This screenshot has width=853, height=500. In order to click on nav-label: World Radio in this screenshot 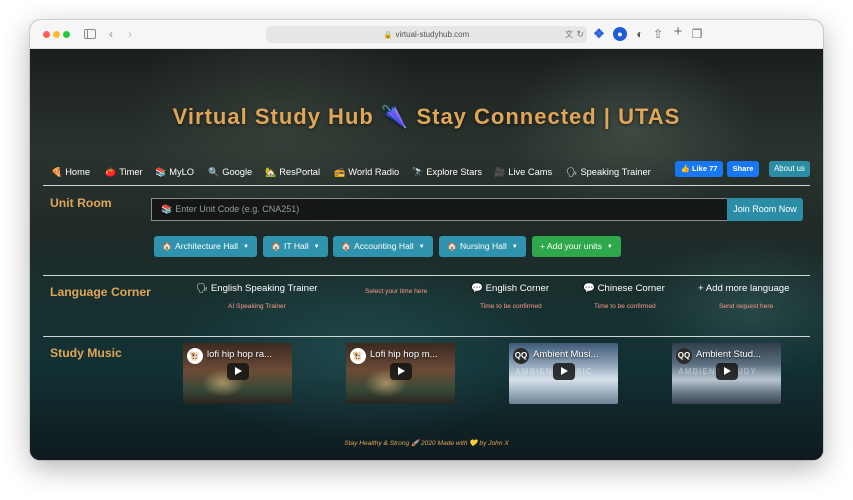, I will do `click(374, 172)`.